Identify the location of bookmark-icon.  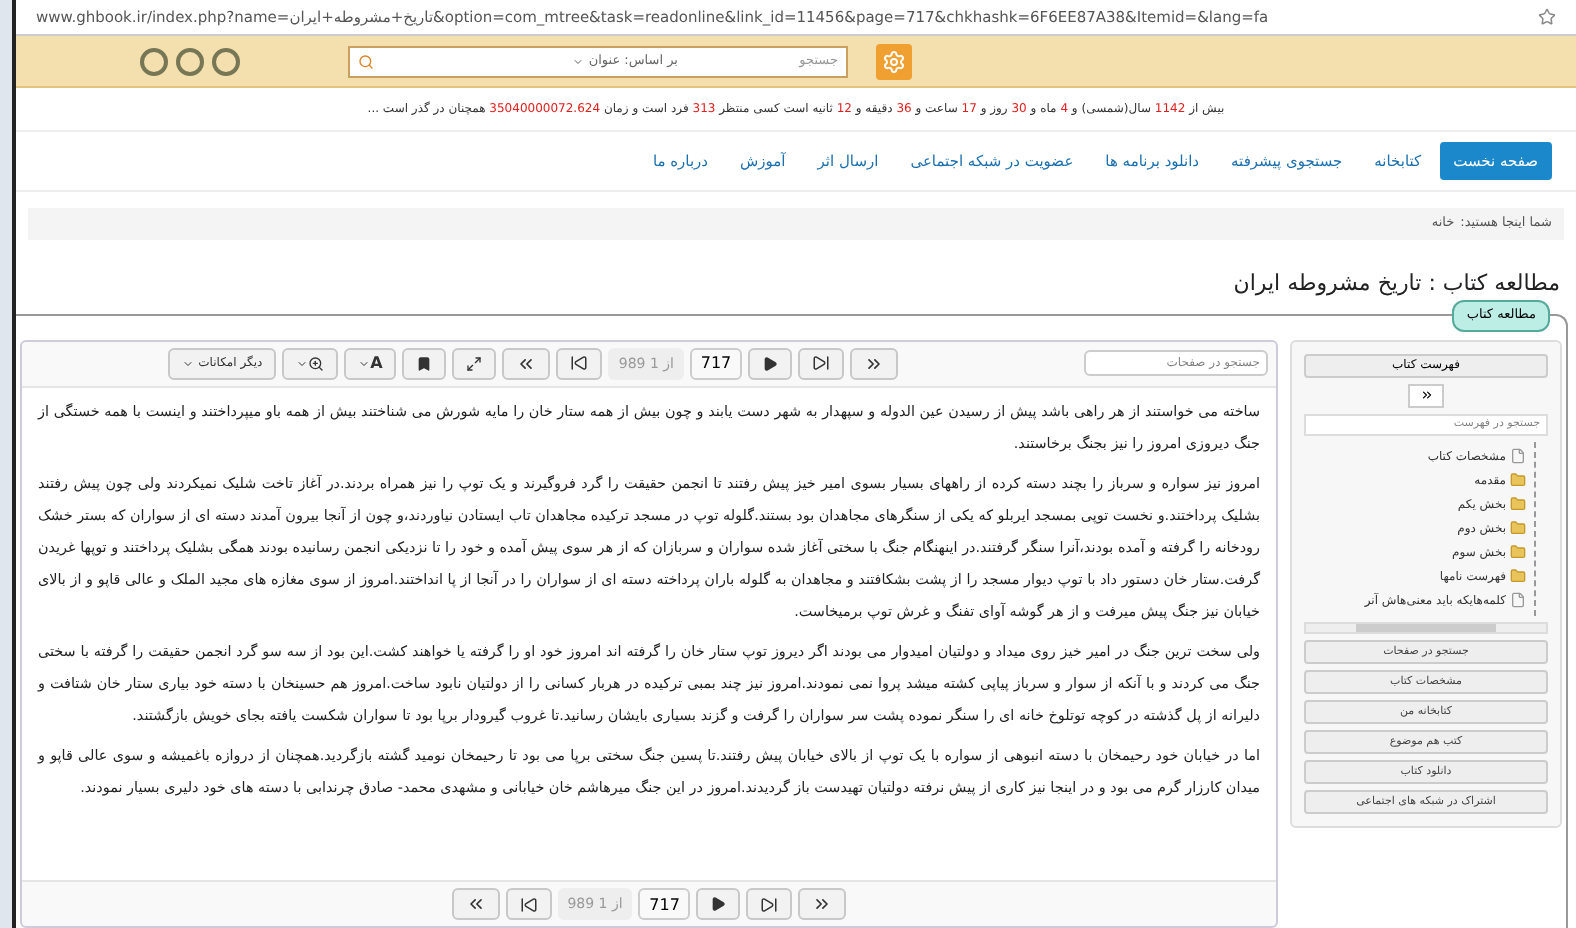
(424, 363).